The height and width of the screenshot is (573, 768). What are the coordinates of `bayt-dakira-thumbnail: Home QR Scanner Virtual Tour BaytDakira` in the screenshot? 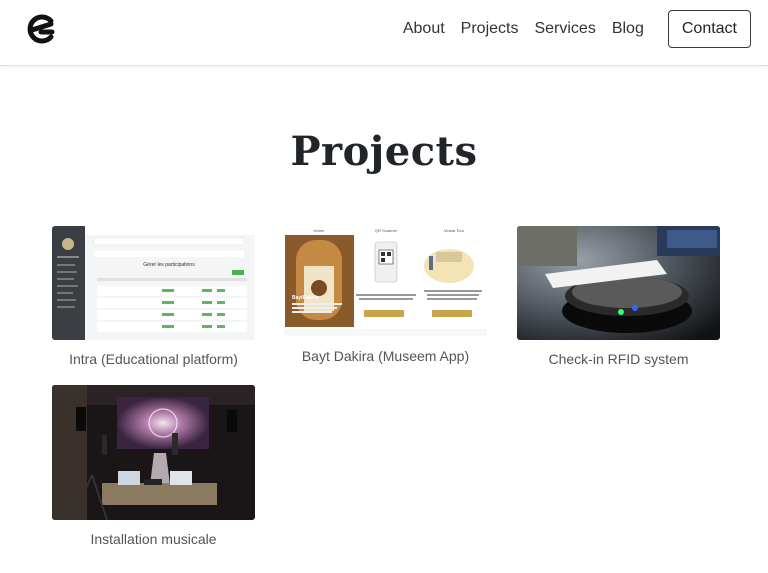 It's located at (385, 281).